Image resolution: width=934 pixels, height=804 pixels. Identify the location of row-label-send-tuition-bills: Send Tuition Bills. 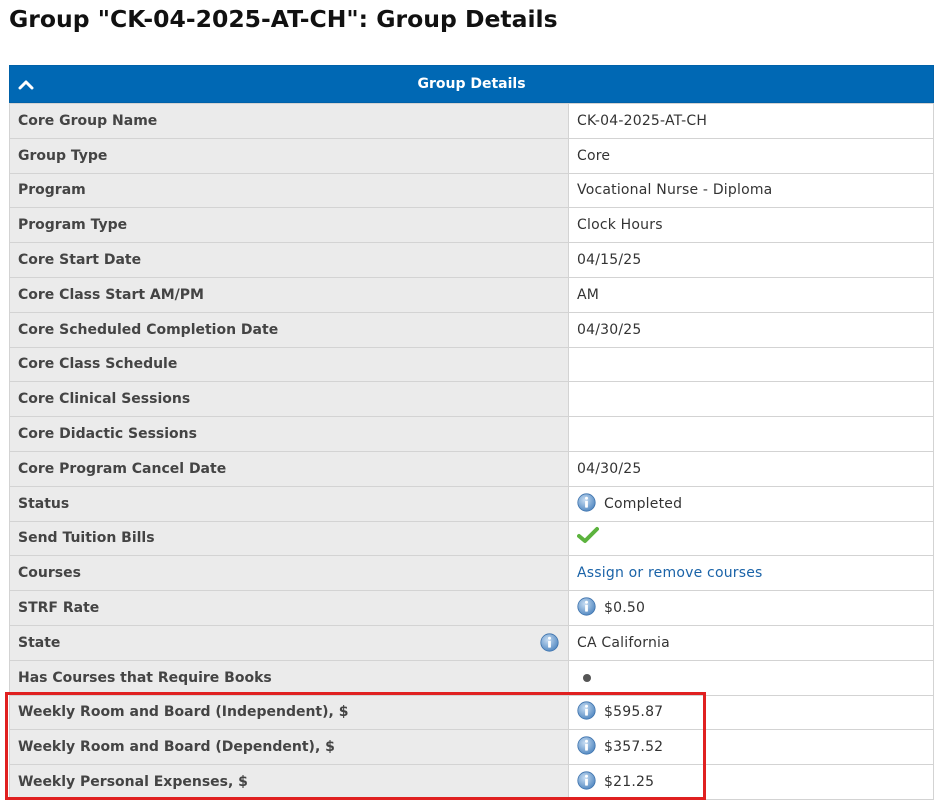
(289, 538).